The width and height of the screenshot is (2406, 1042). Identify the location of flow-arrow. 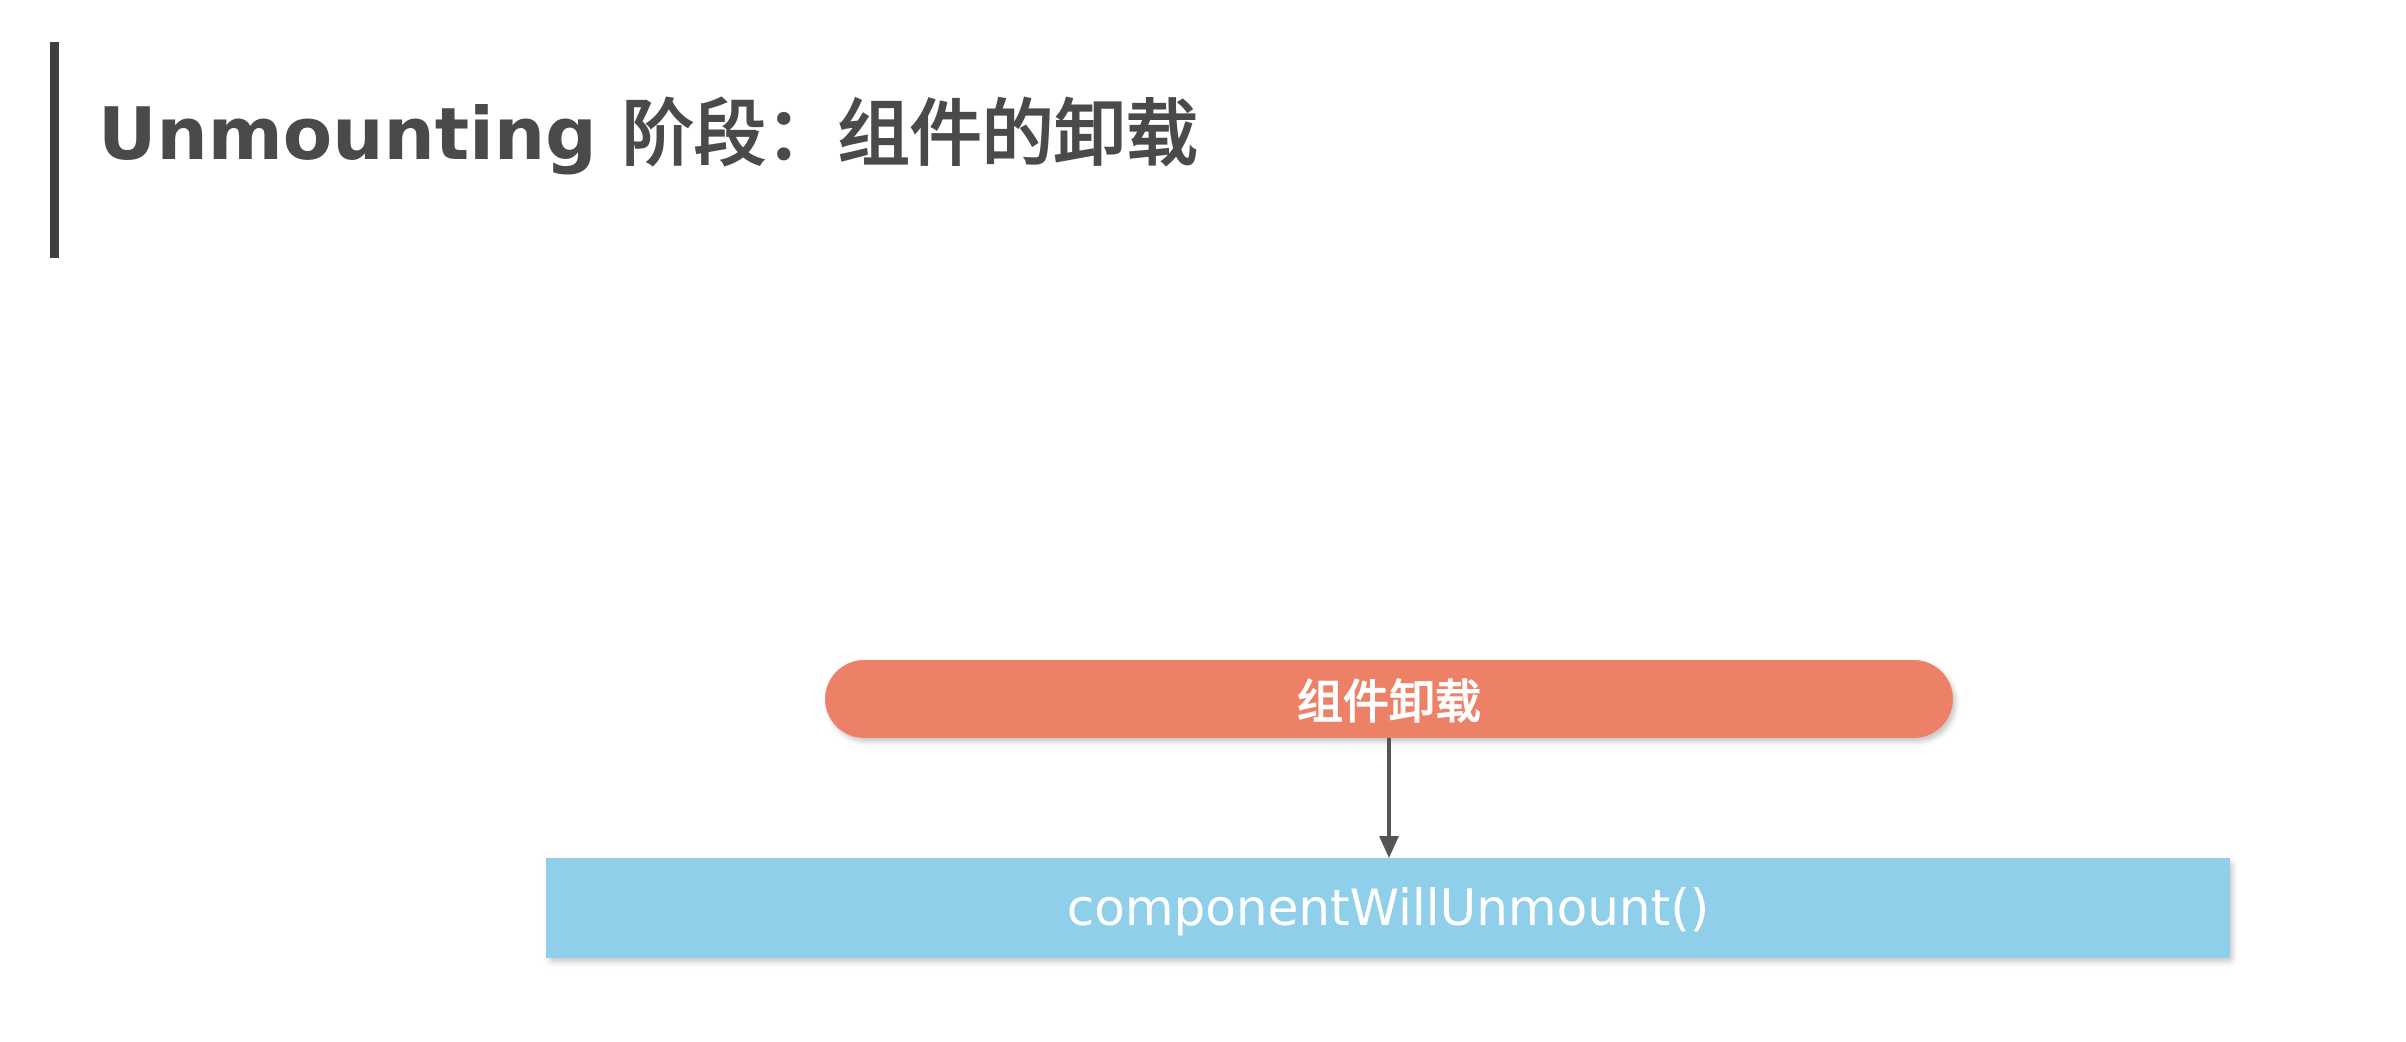
(1389, 798).